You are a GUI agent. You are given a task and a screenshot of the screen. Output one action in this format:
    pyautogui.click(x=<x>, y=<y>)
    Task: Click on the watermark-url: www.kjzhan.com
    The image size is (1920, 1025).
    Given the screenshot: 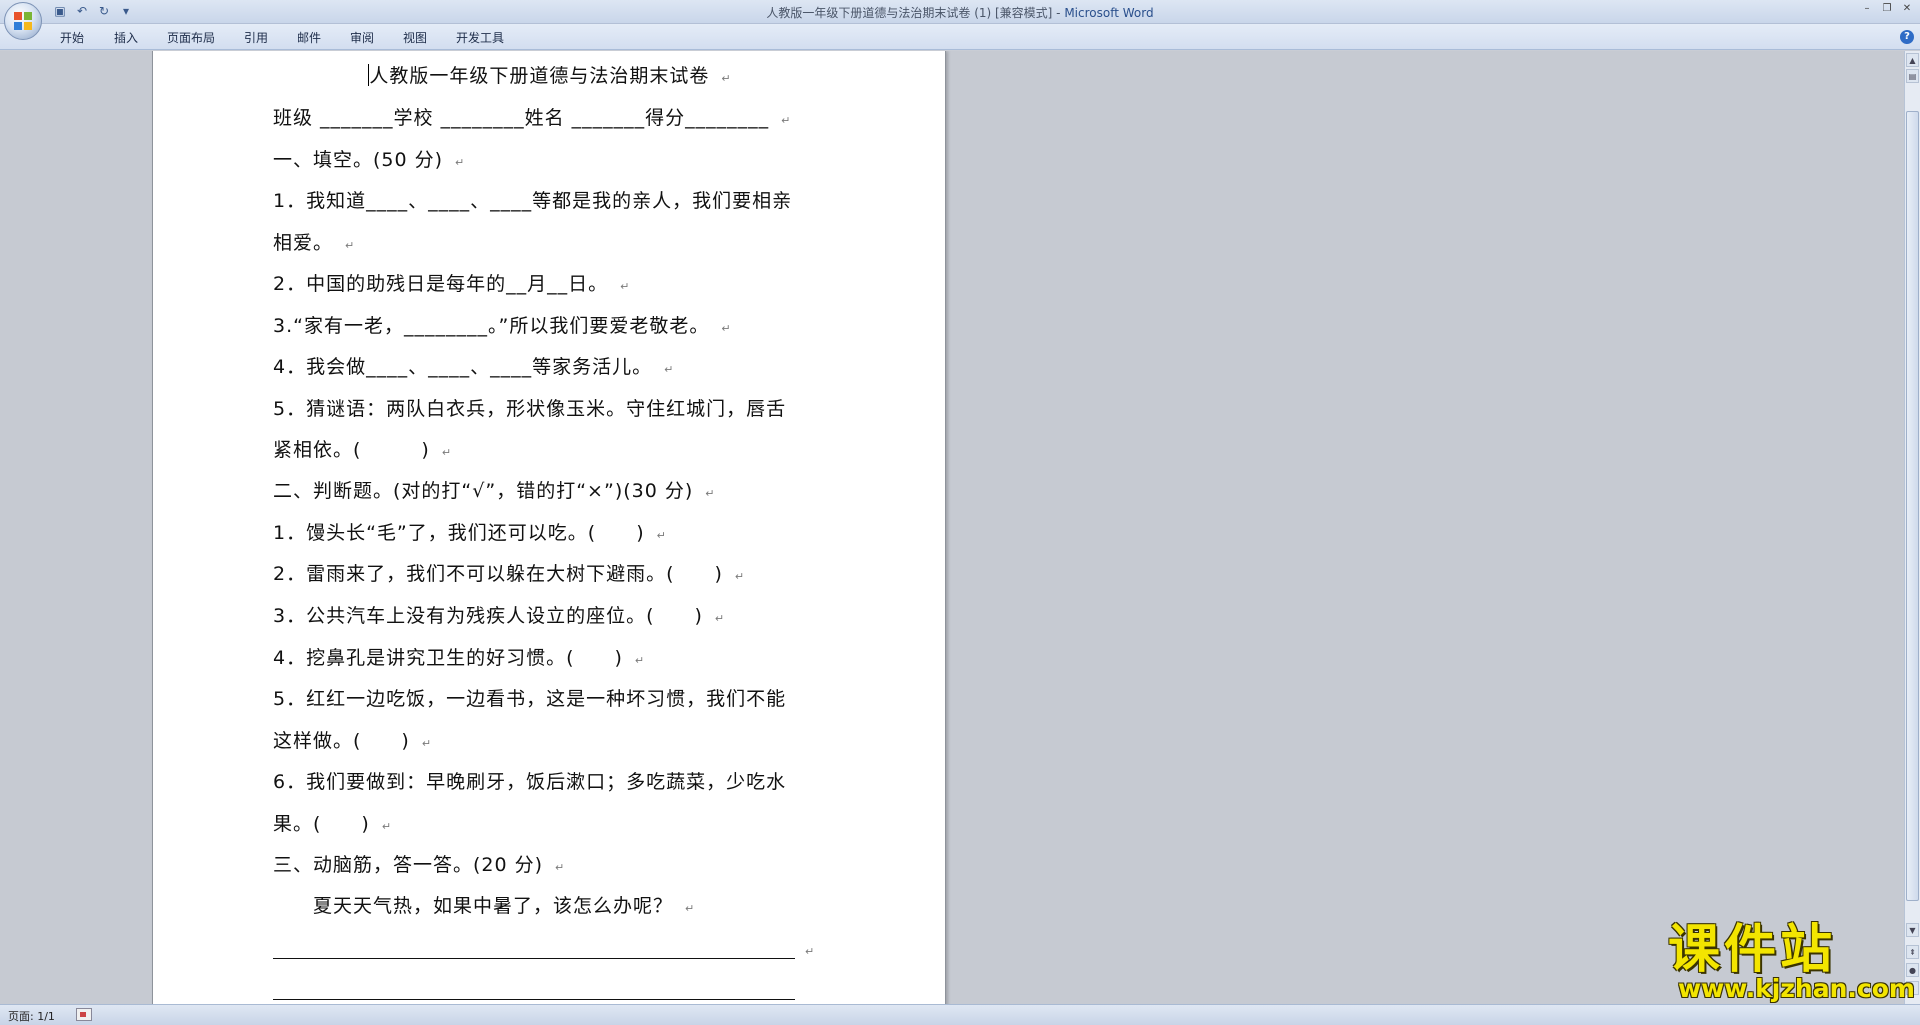 What is the action you would take?
    pyautogui.click(x=1796, y=988)
    